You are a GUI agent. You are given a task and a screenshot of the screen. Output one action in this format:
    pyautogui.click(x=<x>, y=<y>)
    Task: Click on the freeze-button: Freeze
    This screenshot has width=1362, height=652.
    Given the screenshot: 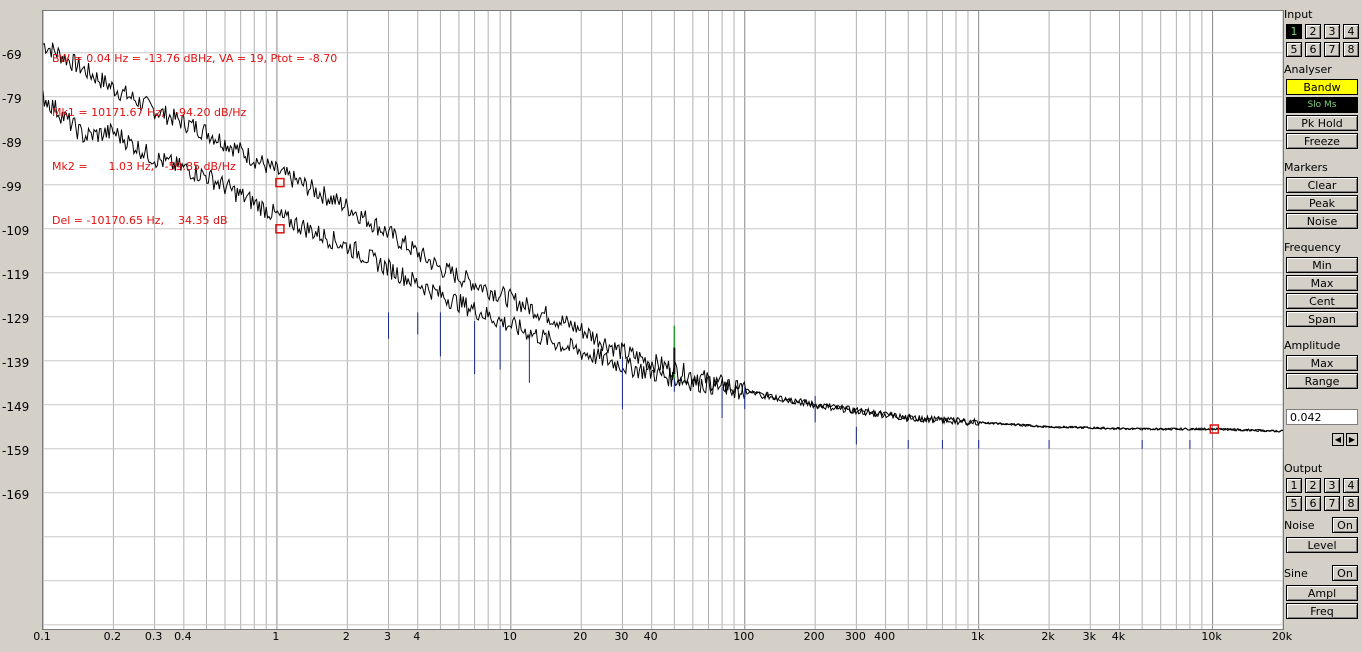 What is the action you would take?
    pyautogui.click(x=1322, y=141)
    